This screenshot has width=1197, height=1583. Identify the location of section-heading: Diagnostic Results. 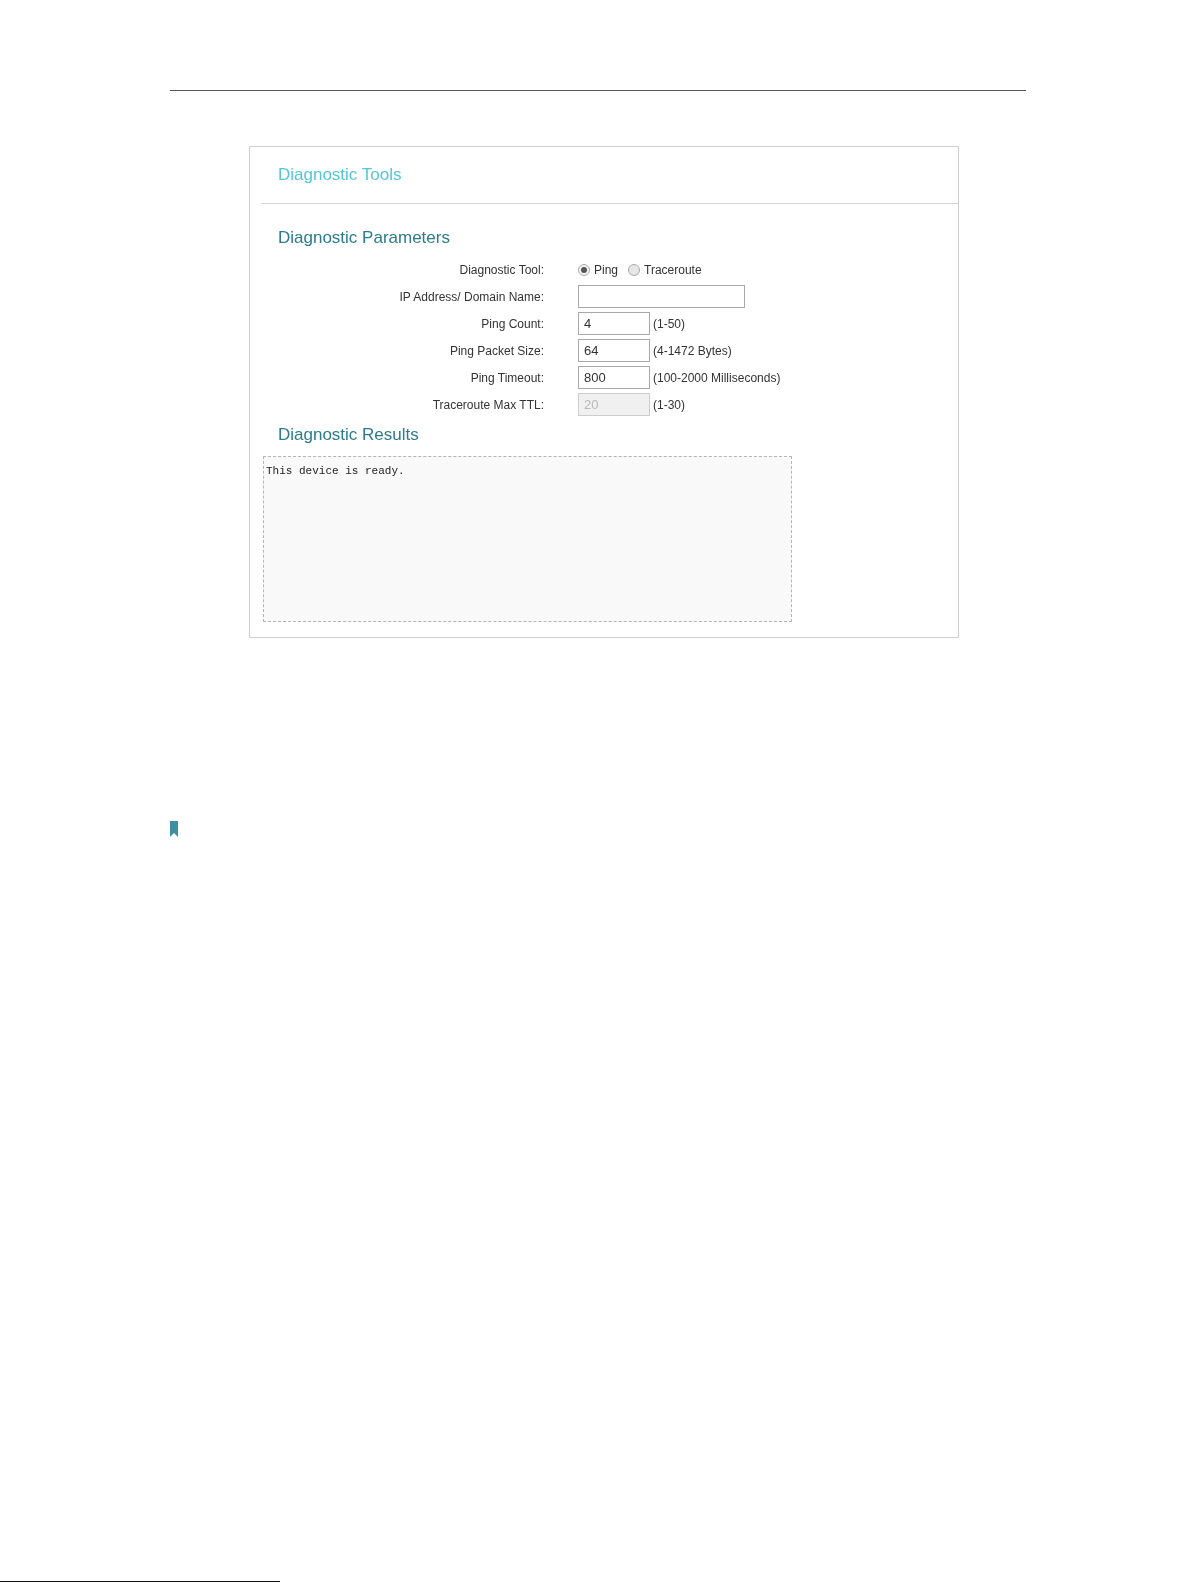
(348, 435).